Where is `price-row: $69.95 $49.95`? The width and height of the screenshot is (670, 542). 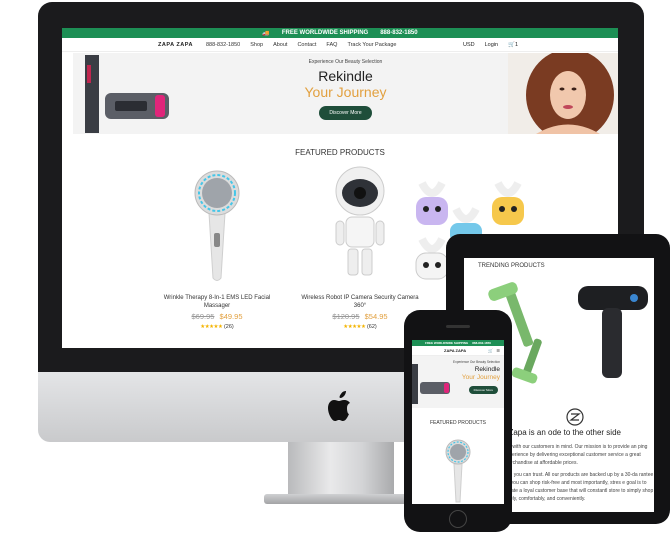 price-row: $69.95 $49.95 is located at coordinates (217, 316).